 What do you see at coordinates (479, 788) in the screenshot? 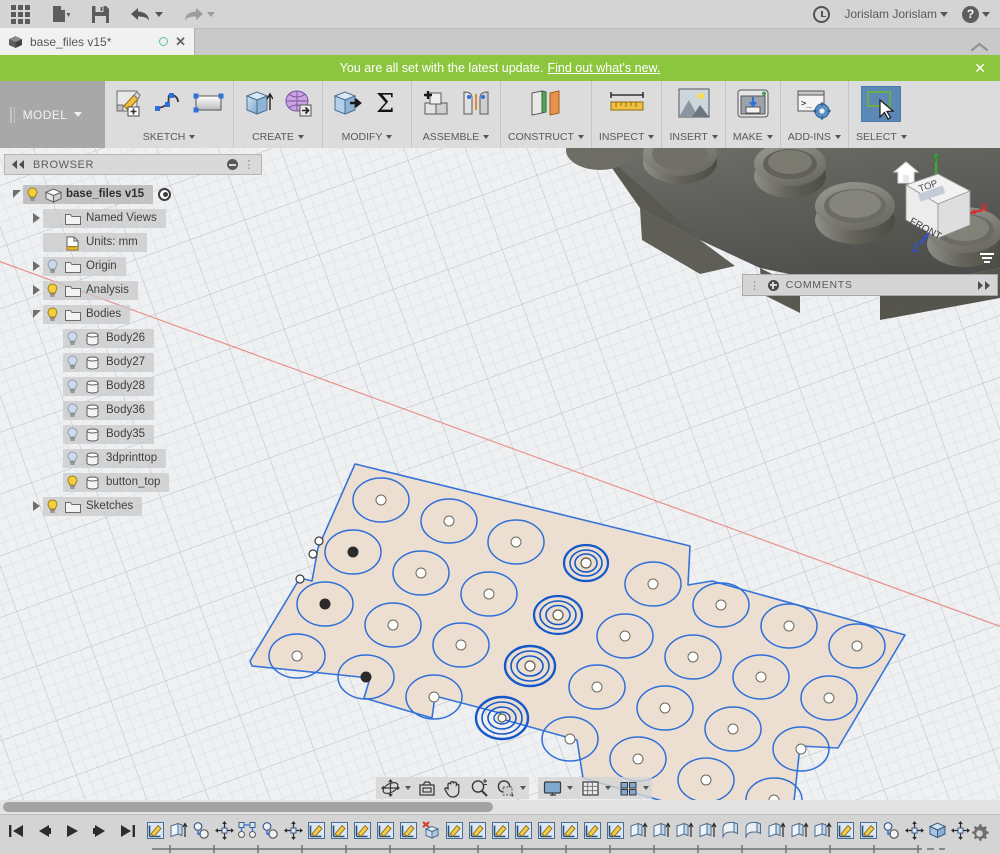
I see `zoom-icon` at bounding box center [479, 788].